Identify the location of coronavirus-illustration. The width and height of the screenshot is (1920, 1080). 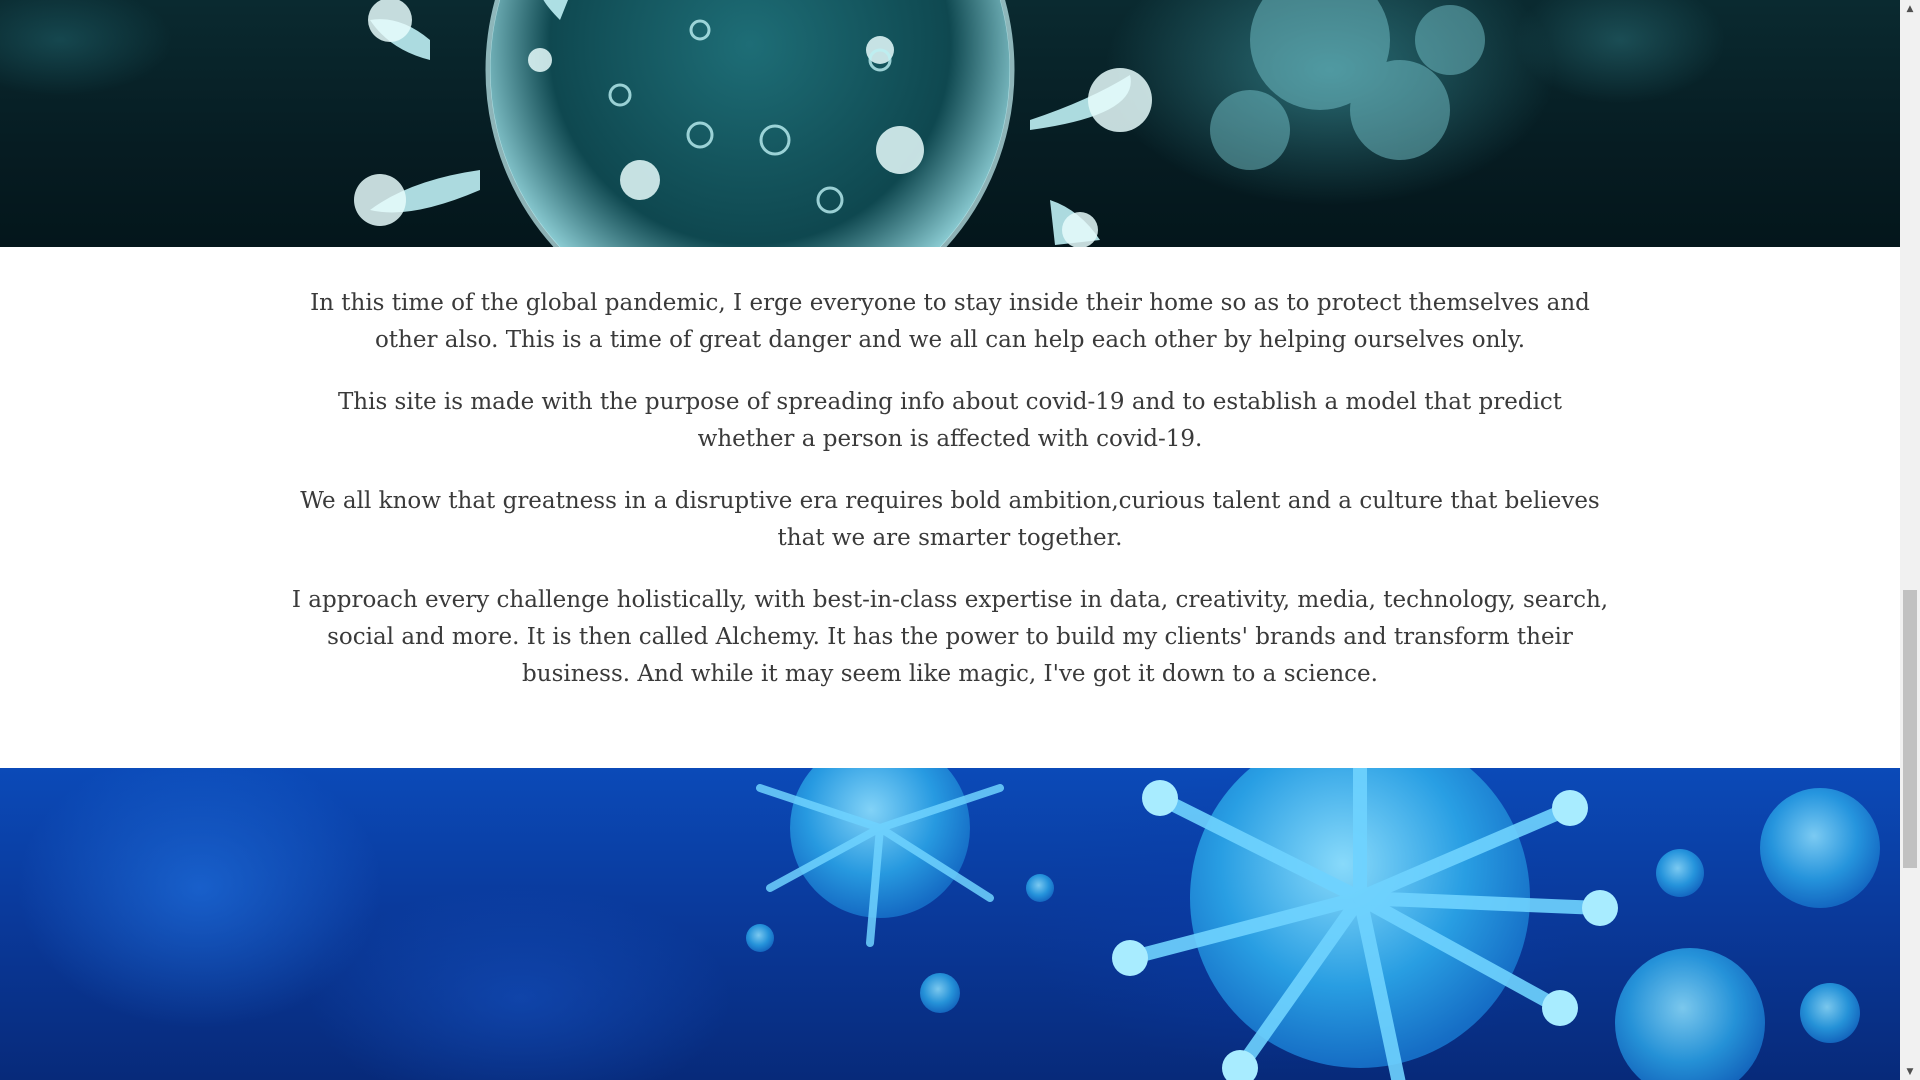
(919, 123).